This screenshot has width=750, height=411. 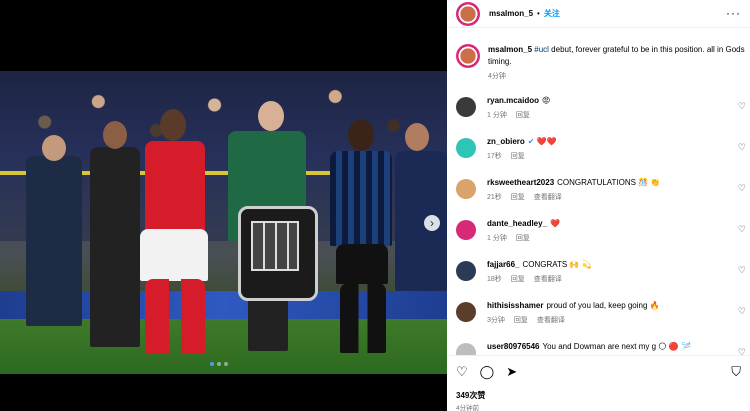 What do you see at coordinates (278, 253) in the screenshot?
I see `substitution-board` at bounding box center [278, 253].